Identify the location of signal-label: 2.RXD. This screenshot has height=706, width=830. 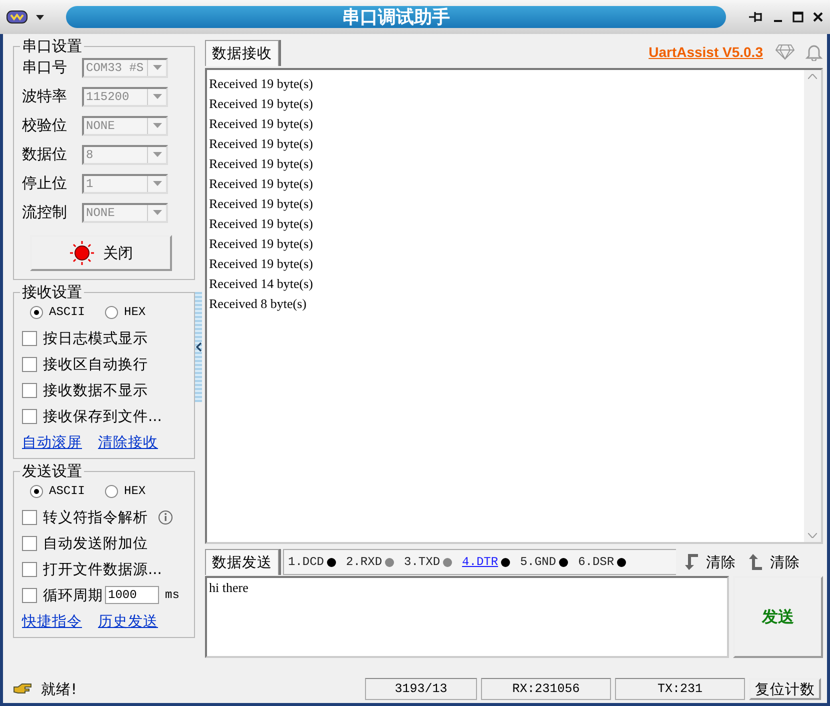
(364, 562).